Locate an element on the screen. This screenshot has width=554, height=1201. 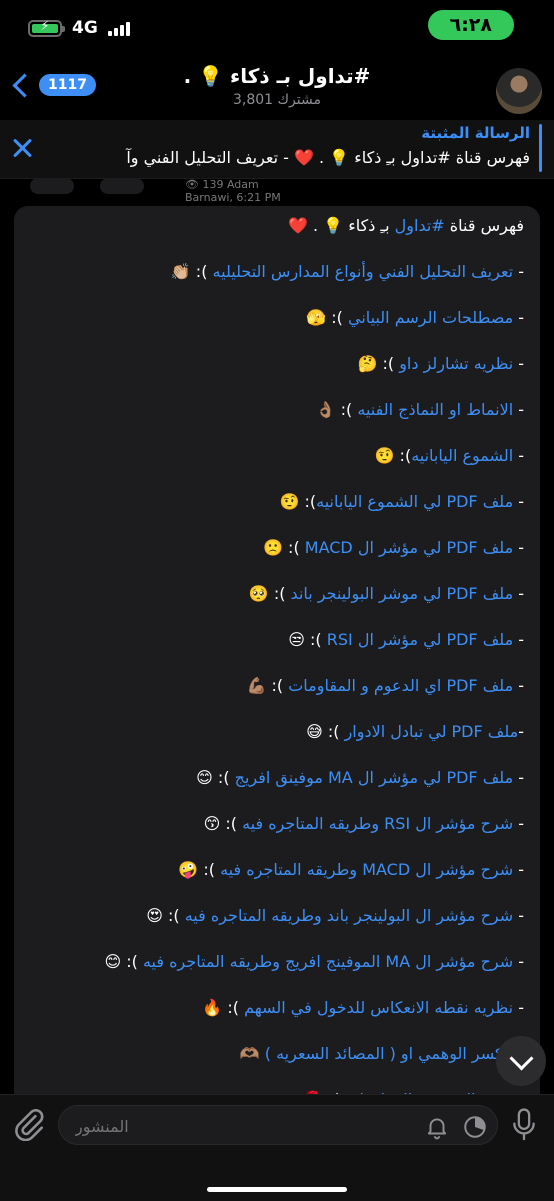
avatar is located at coordinates (519, 91).